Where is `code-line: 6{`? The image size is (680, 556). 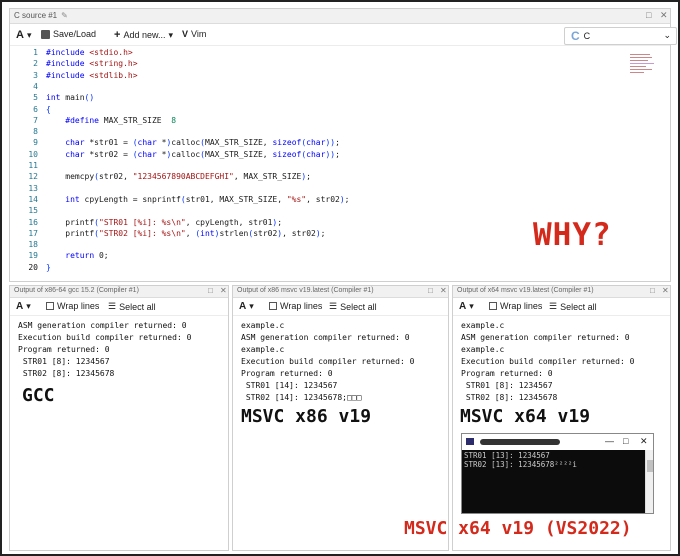
code-line: 6{ is located at coordinates (340, 110).